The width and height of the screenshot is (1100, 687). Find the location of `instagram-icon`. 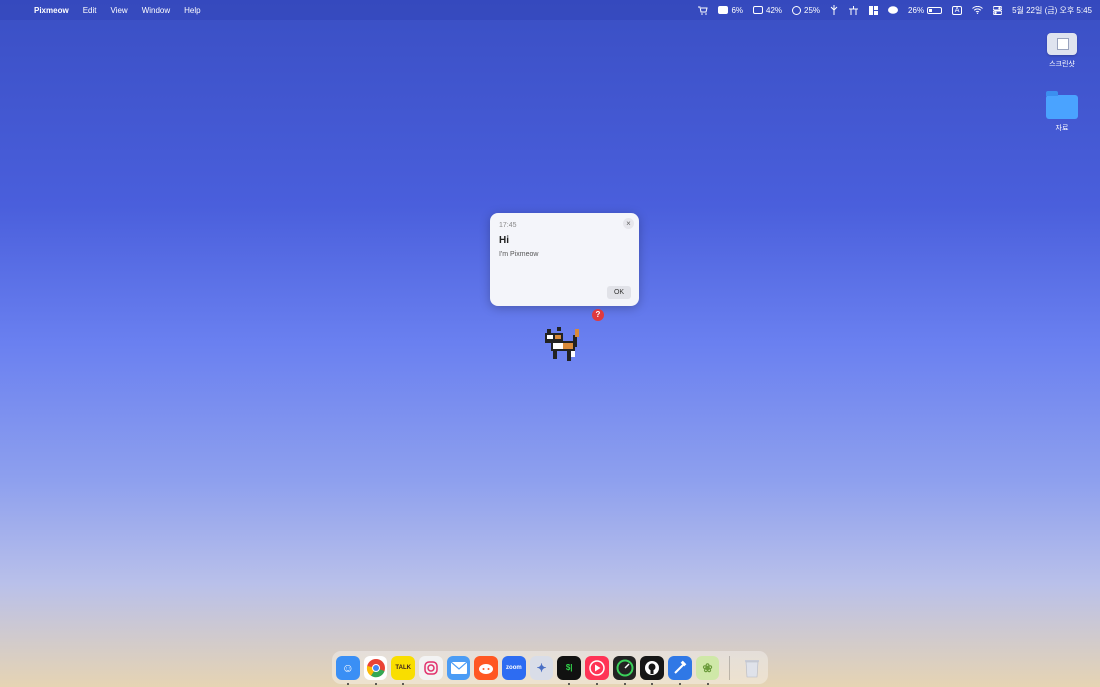

instagram-icon is located at coordinates (431, 667).